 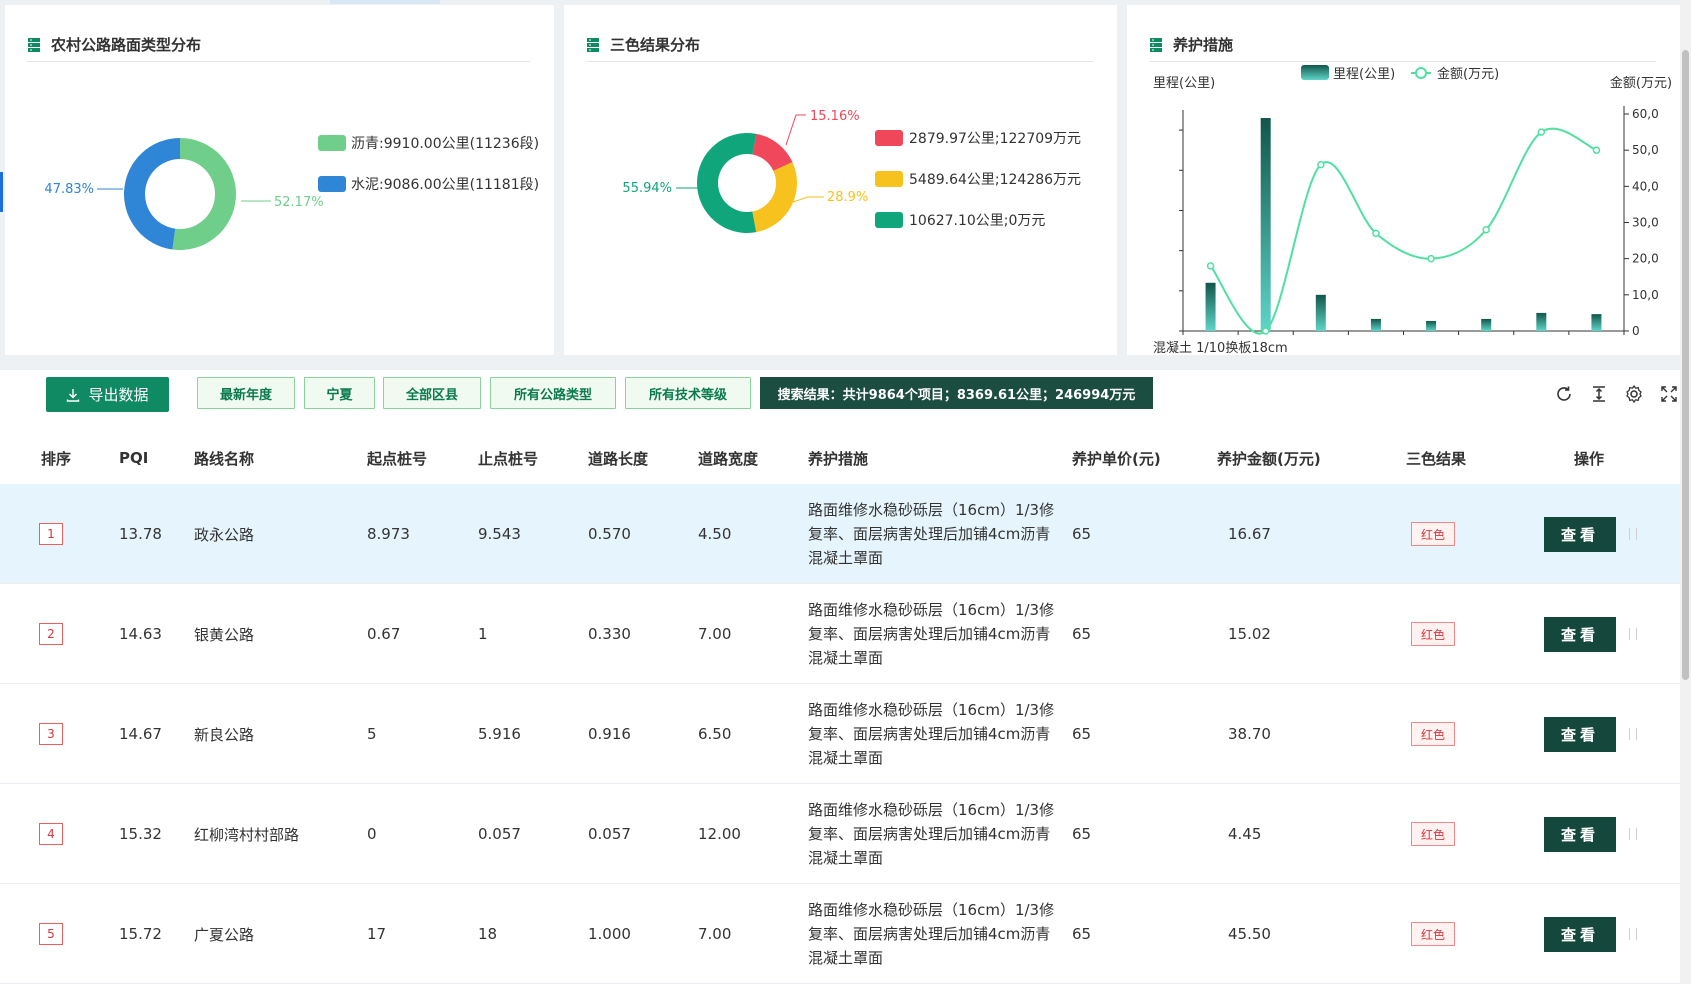 I want to click on y-right-tick-label: 30,0, so click(x=1645, y=223).